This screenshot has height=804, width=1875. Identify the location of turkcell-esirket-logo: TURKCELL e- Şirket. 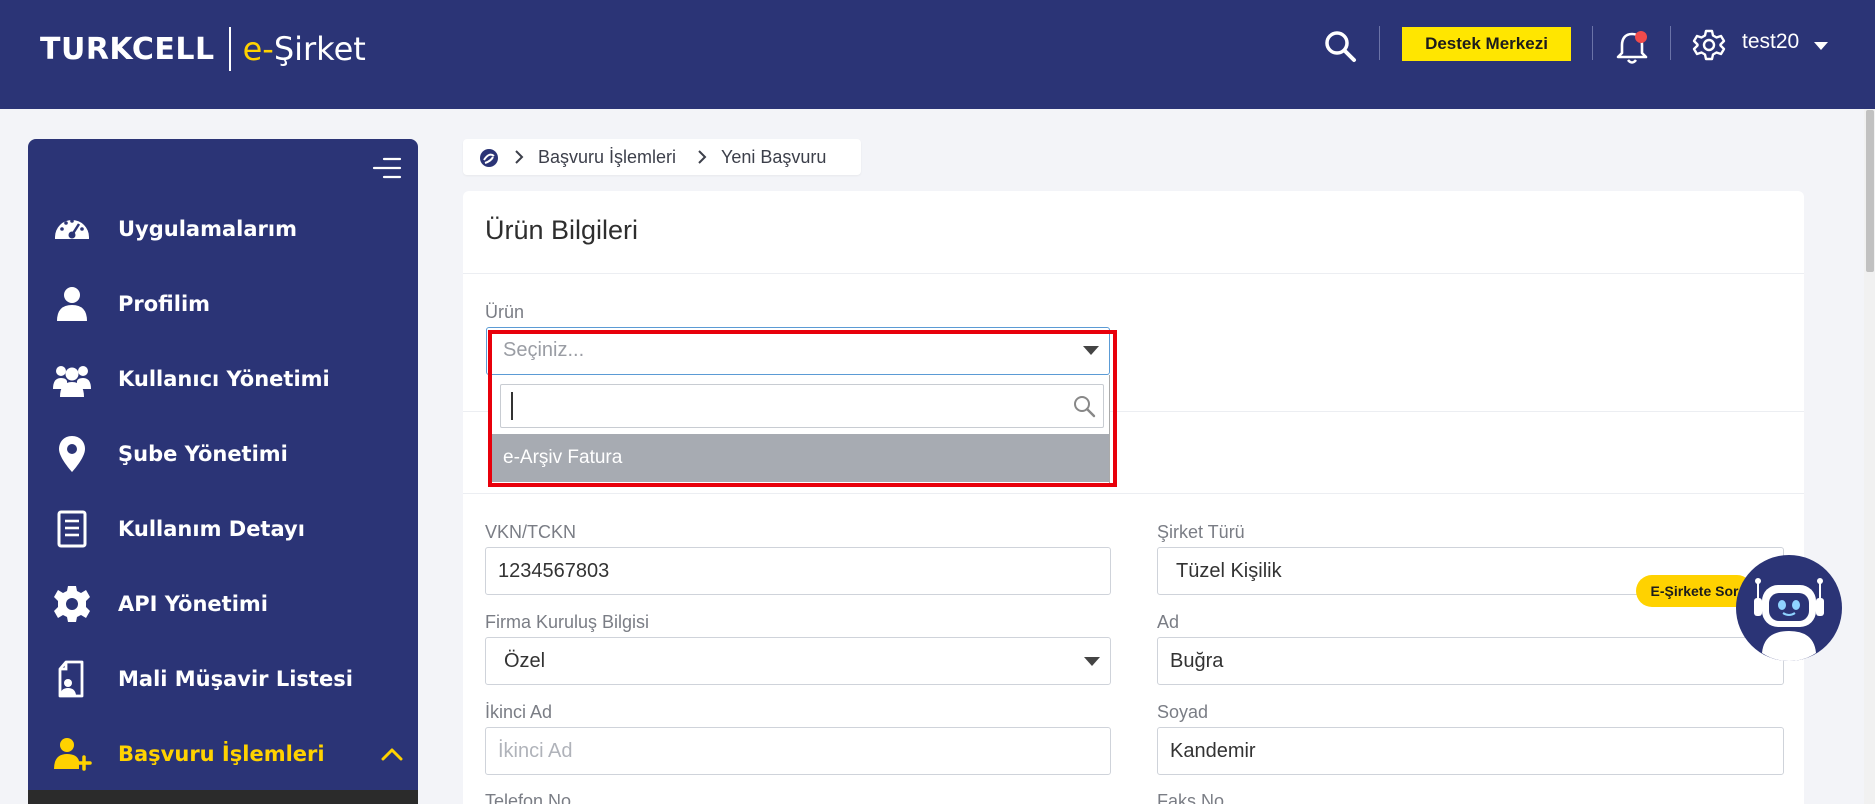
(203, 49).